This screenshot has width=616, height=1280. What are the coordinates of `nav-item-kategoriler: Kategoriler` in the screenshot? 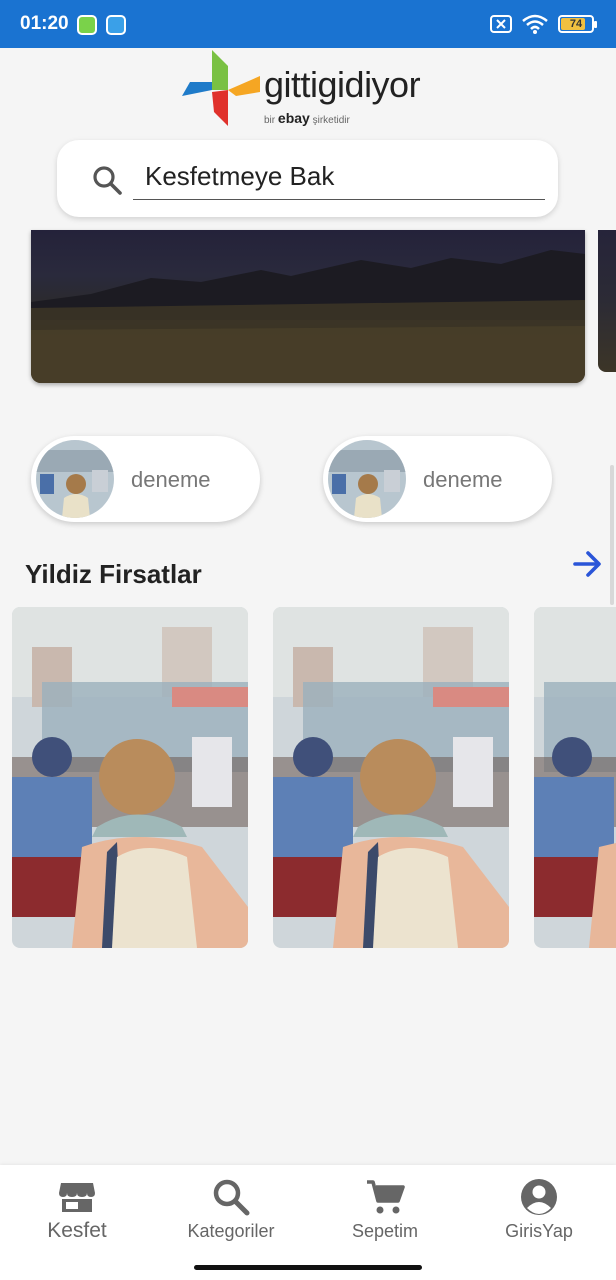 It's located at (231, 1209).